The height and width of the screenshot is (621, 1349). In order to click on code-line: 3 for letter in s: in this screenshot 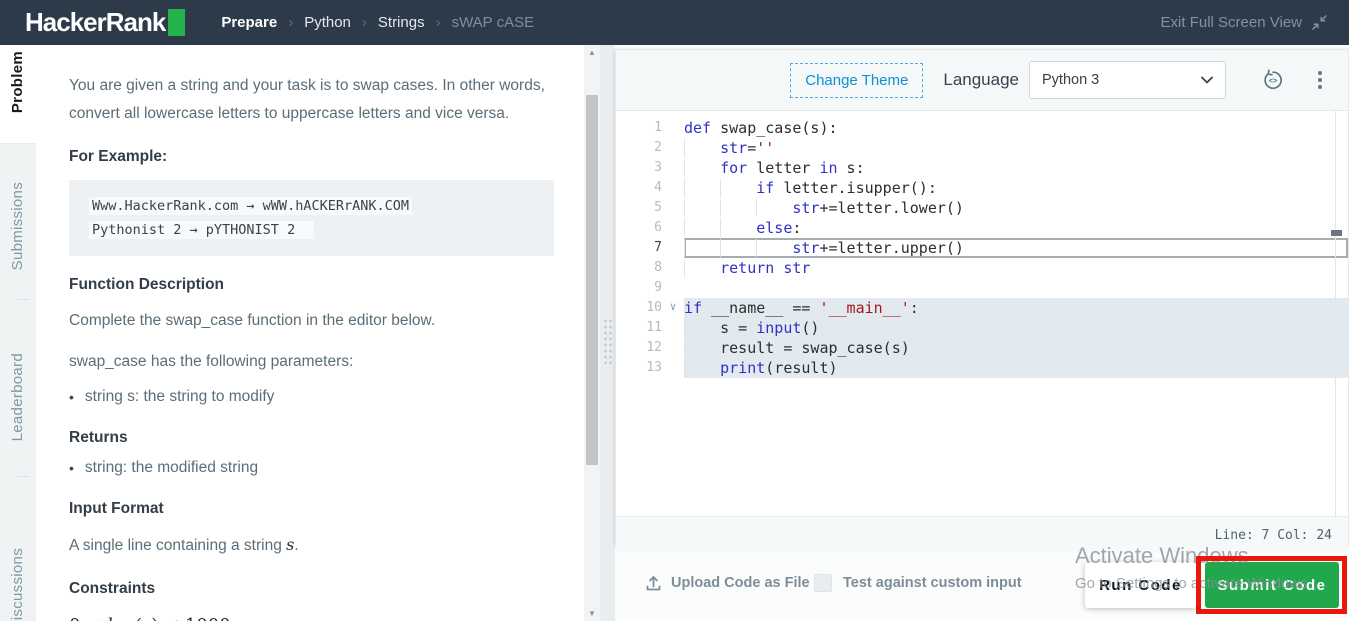, I will do `click(982, 168)`.